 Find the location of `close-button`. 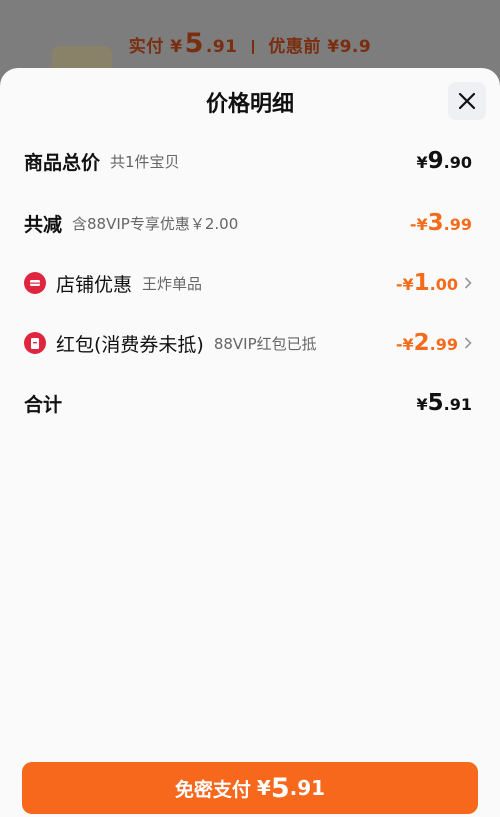

close-button is located at coordinates (467, 101).